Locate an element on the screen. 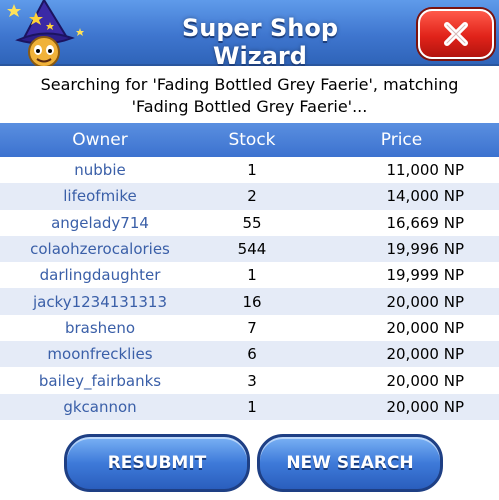 Image resolution: width=499 pixels, height=500 pixels. column-header-stock: Stock is located at coordinates (252, 140).